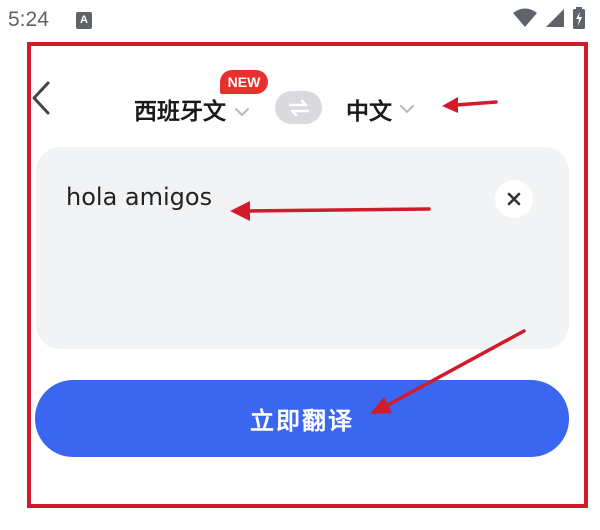 Image resolution: width=600 pixels, height=530 pixels. I want to click on chevron-left-icon, so click(41, 98).